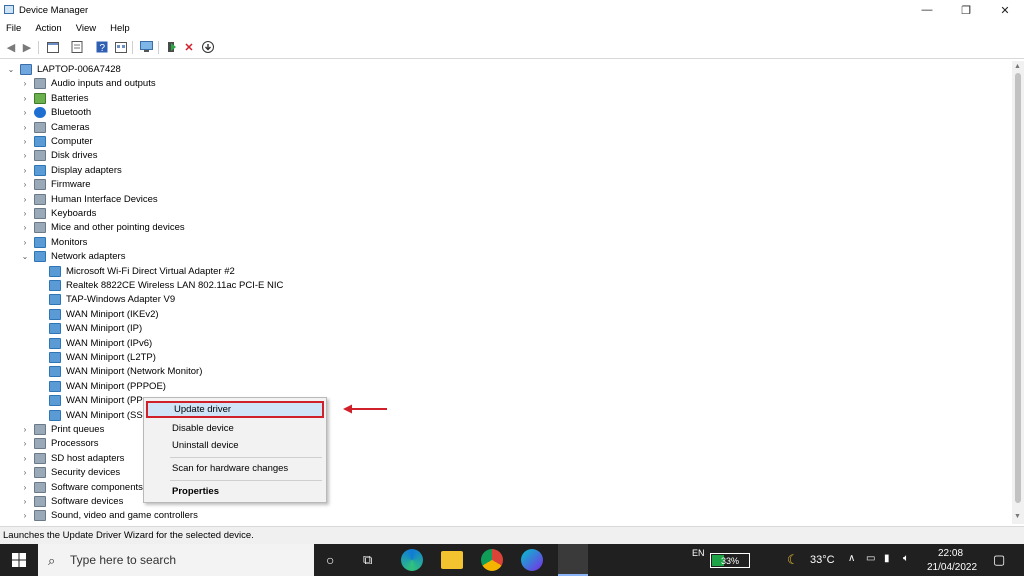  Describe the element at coordinates (966, 10) in the screenshot. I see `restore-button: ❐` at that location.